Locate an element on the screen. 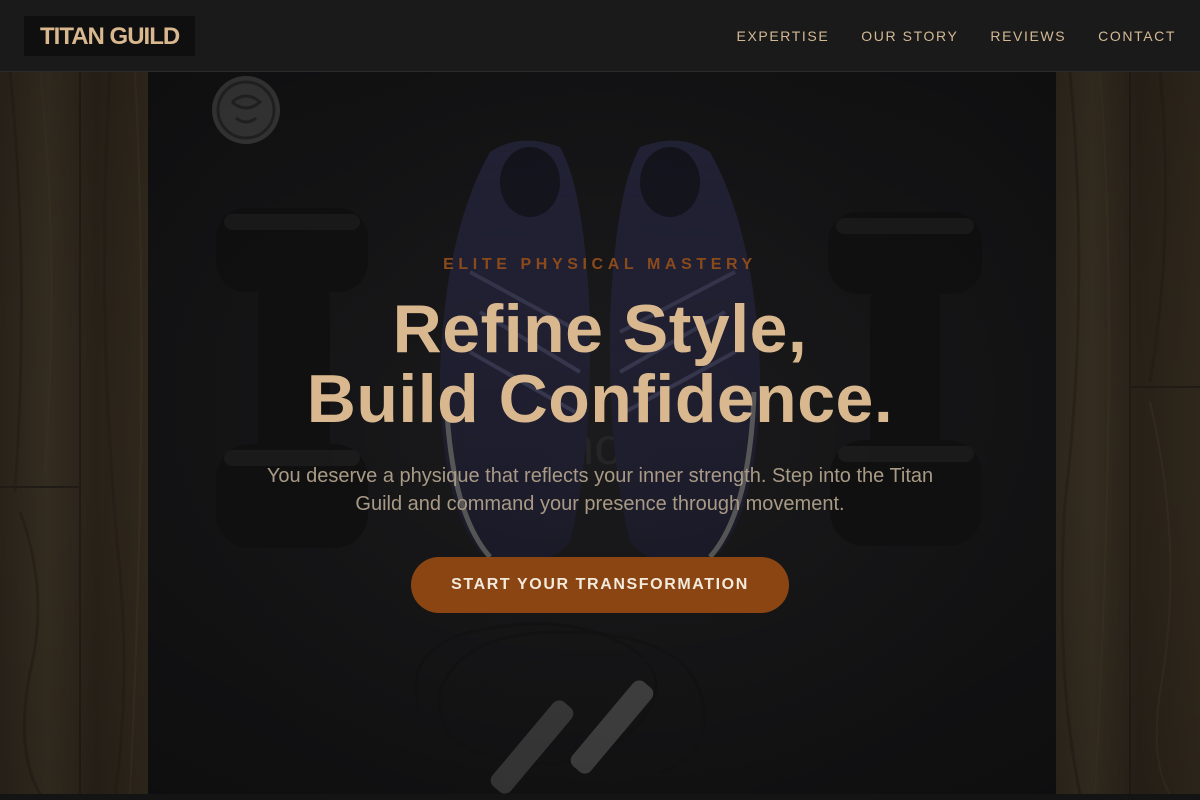  nav-link-expertise: EXPERTISE is located at coordinates (783, 36).